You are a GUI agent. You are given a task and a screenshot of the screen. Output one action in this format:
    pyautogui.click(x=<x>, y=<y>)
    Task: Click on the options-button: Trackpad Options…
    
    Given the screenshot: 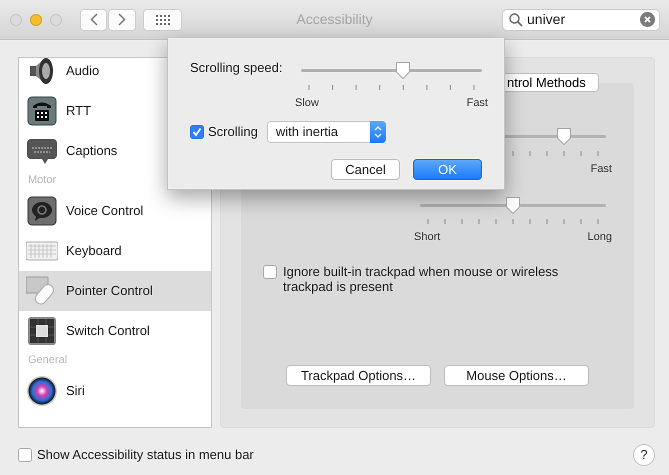 What is the action you would take?
    pyautogui.click(x=358, y=375)
    